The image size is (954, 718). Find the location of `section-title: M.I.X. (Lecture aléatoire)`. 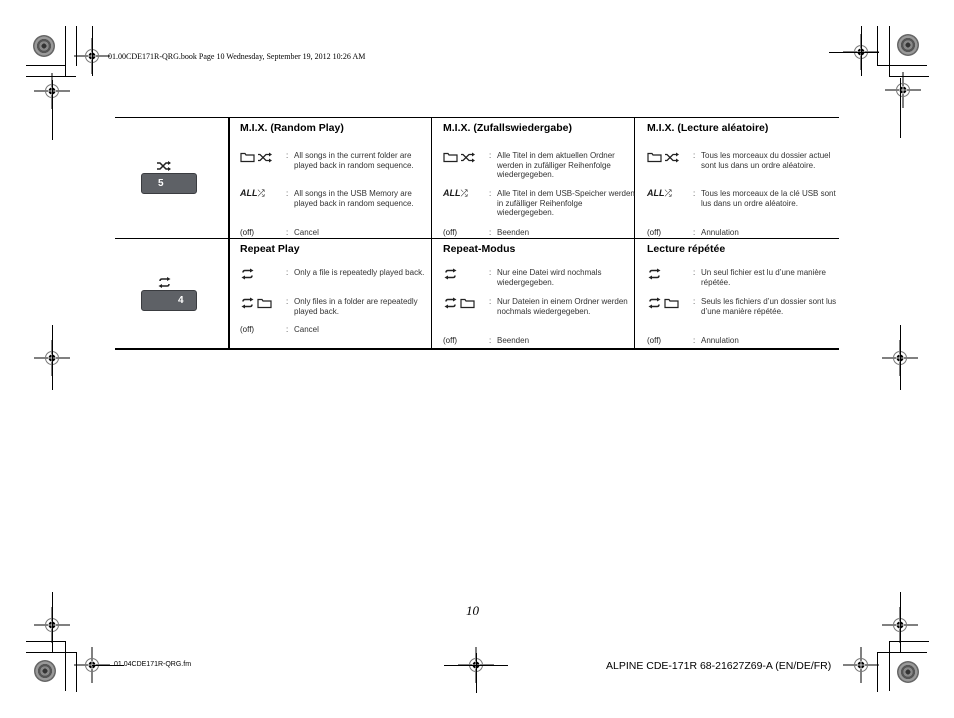

section-title: M.I.X. (Lecture aléatoire) is located at coordinates (708, 128).